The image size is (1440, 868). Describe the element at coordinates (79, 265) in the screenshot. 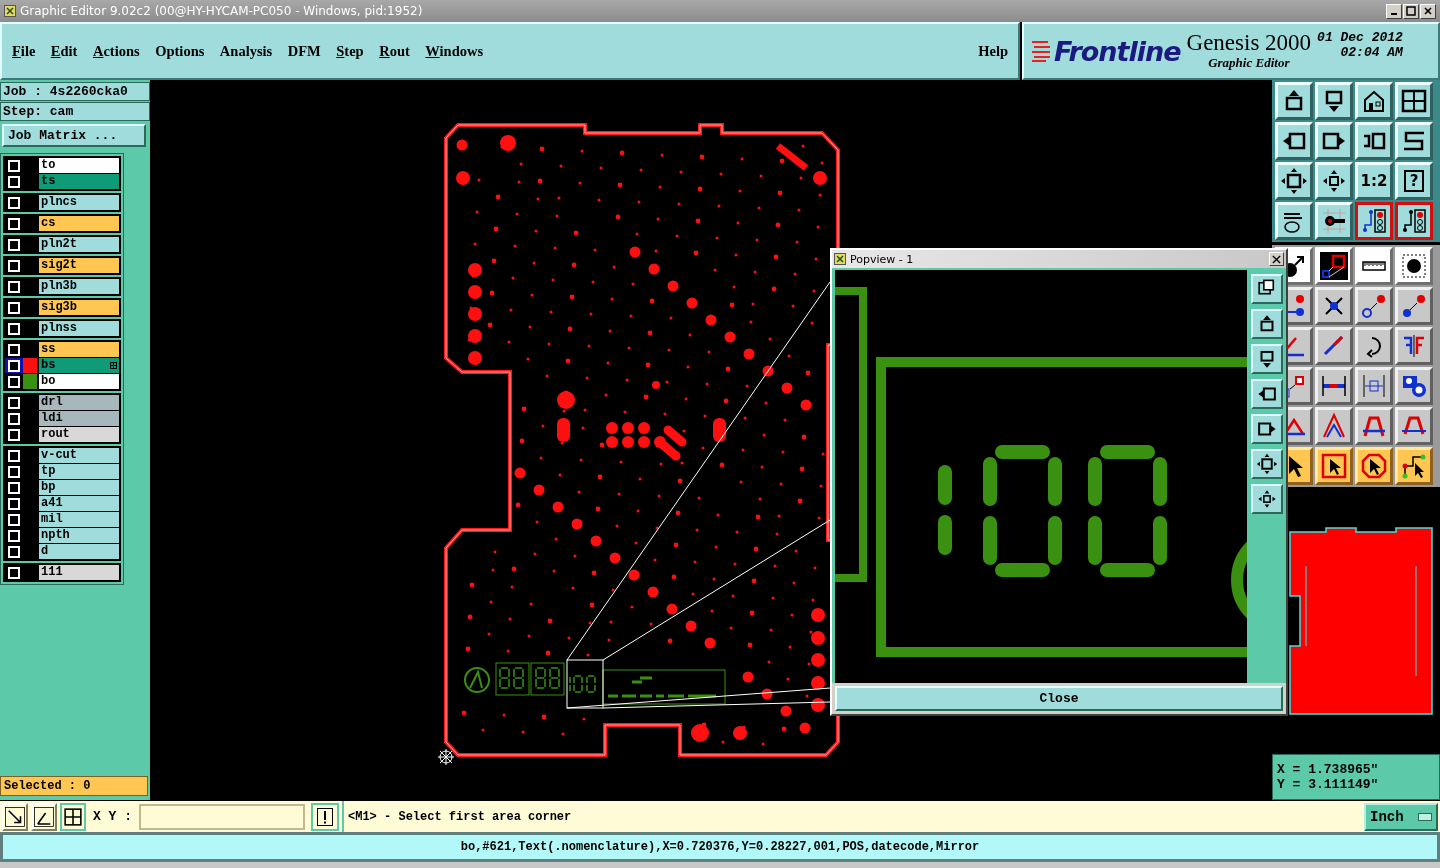

I see `layer-name: sig2t` at that location.